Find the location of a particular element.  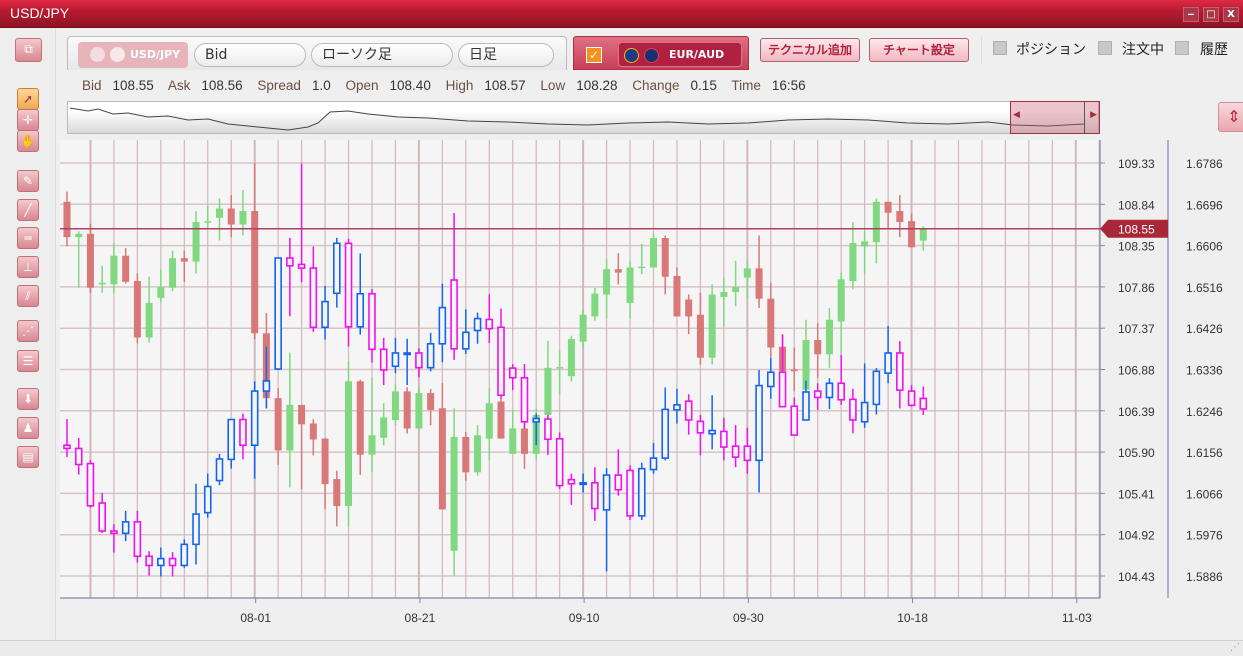

left-axis-tick-label: 109.33 is located at coordinates (1136, 164).